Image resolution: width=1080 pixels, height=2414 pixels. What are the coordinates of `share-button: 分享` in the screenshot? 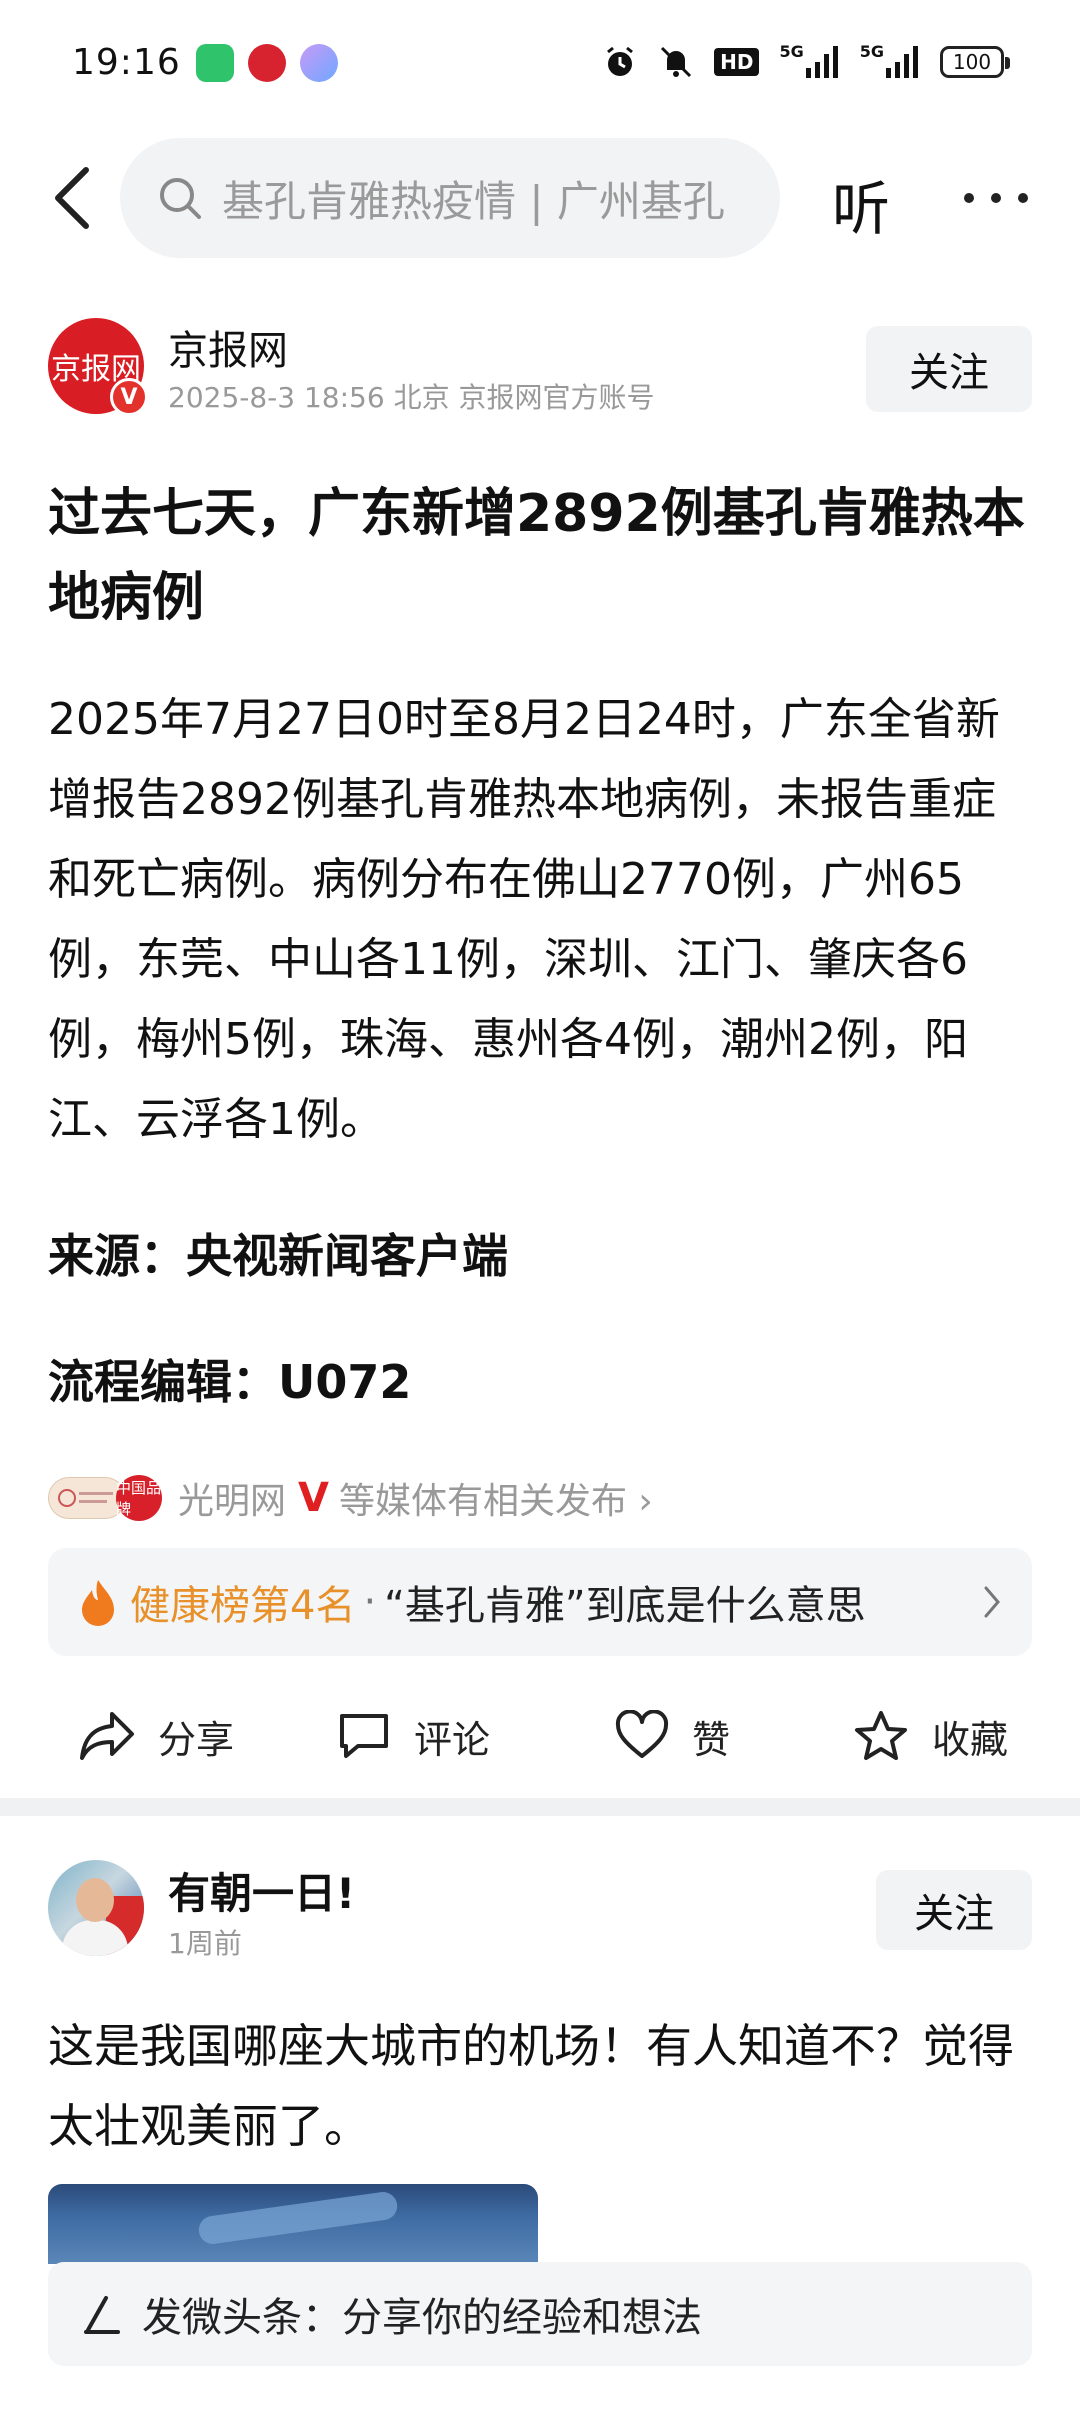 It's located at (156, 1736).